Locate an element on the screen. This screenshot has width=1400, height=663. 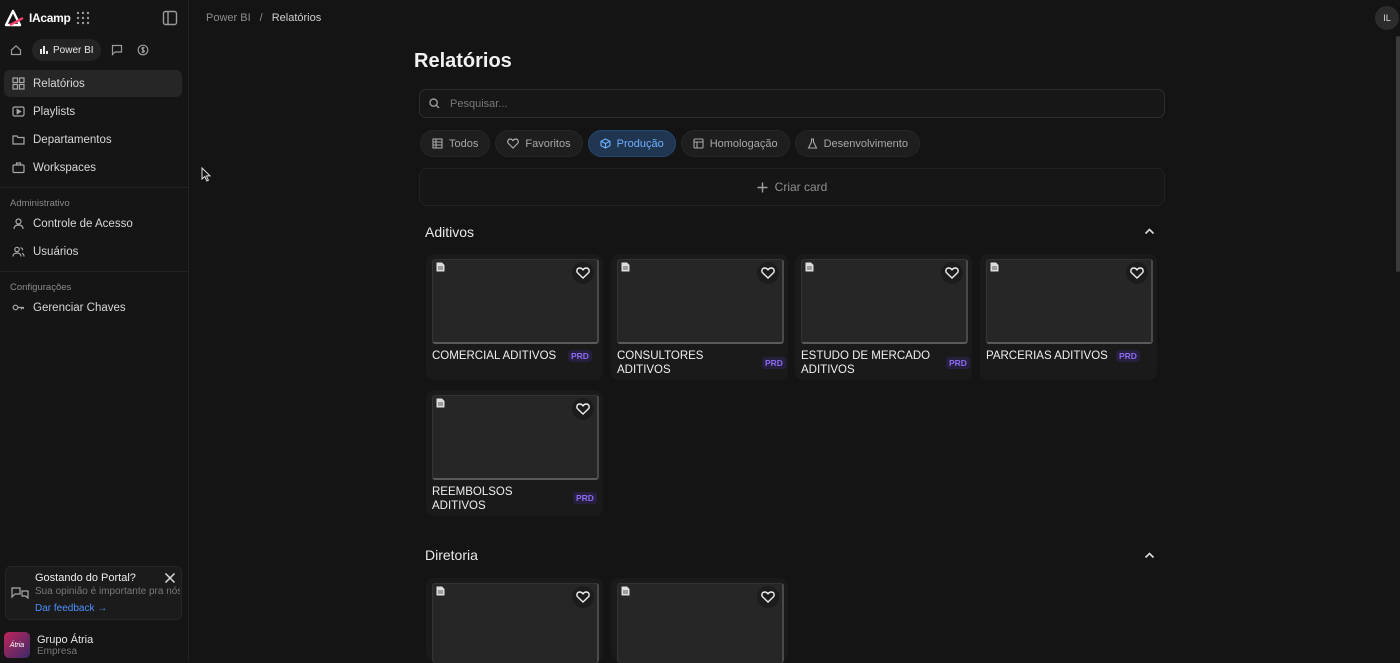
report-title: CONSULTORES ADITIVOS is located at coordinates (660, 363).